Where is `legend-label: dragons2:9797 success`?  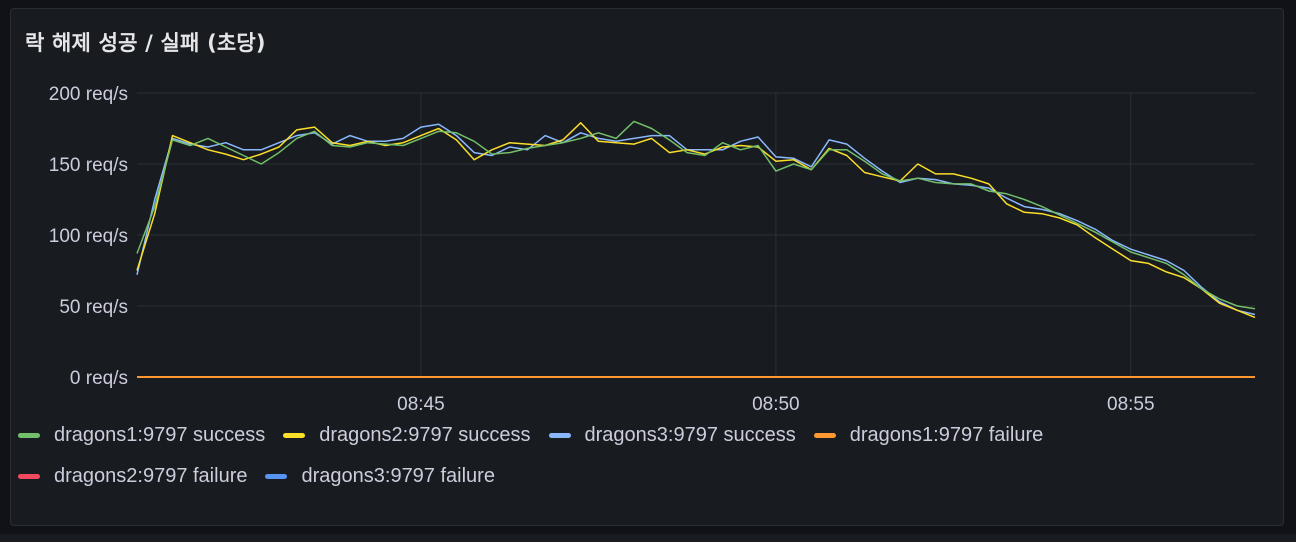
legend-label: dragons2:9797 success is located at coordinates (425, 434).